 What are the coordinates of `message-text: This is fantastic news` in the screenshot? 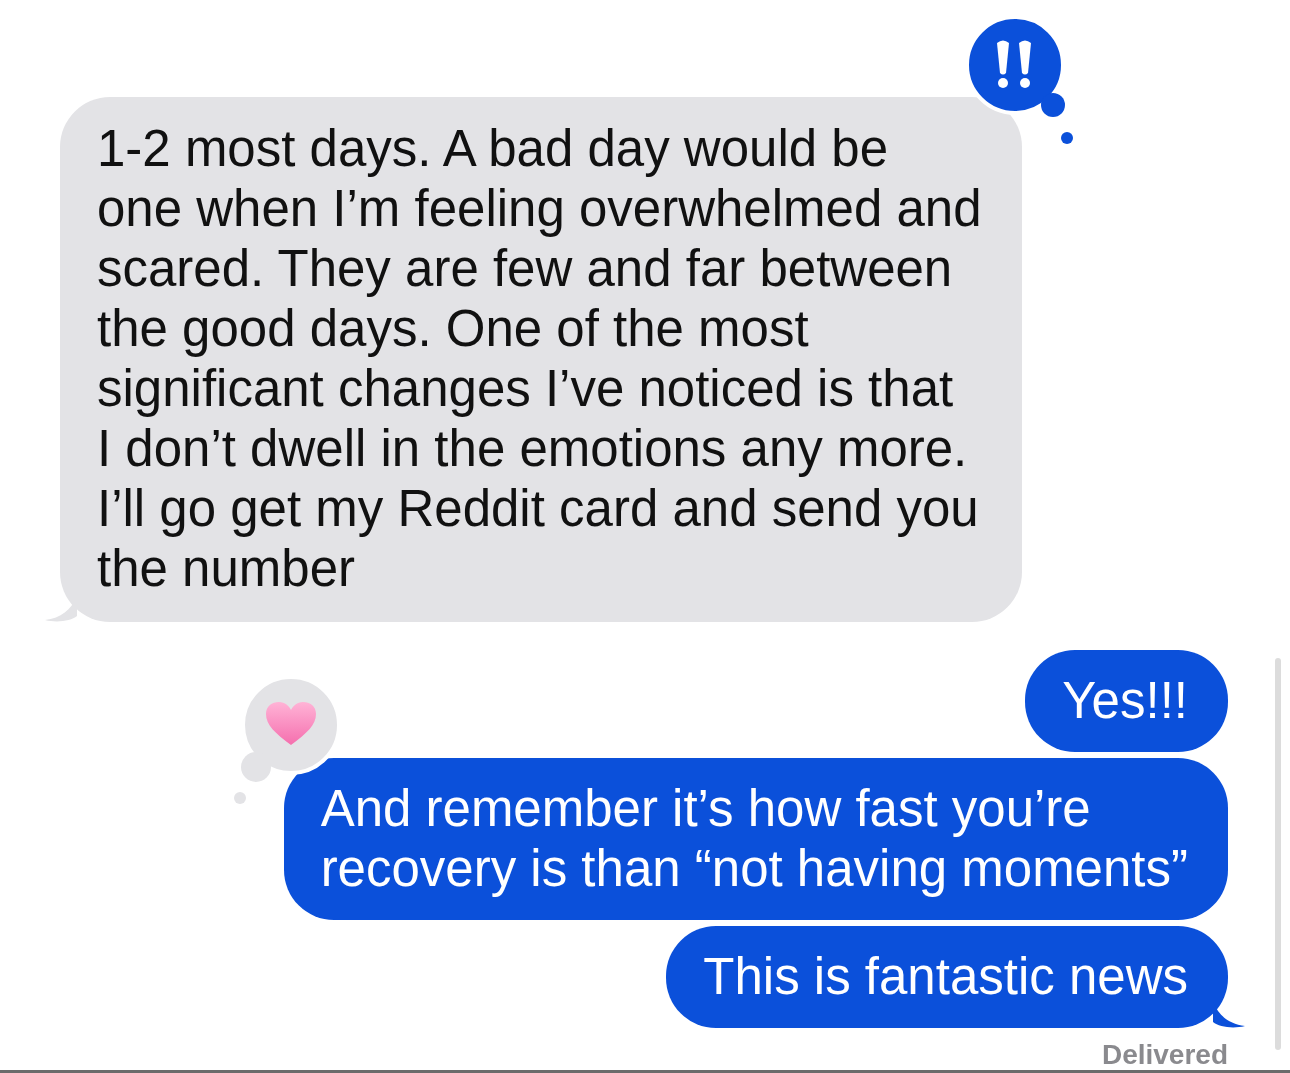 It's located at (945, 976).